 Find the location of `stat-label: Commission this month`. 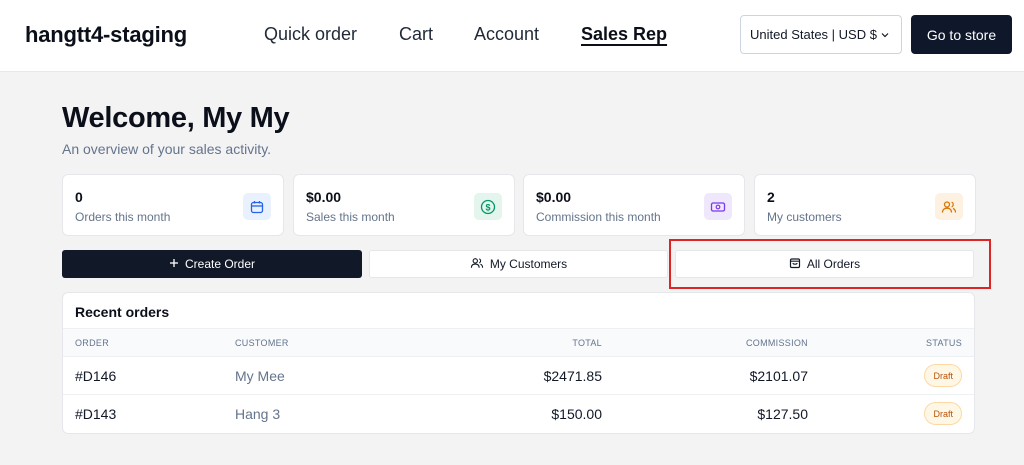

stat-label: Commission this month is located at coordinates (598, 217).